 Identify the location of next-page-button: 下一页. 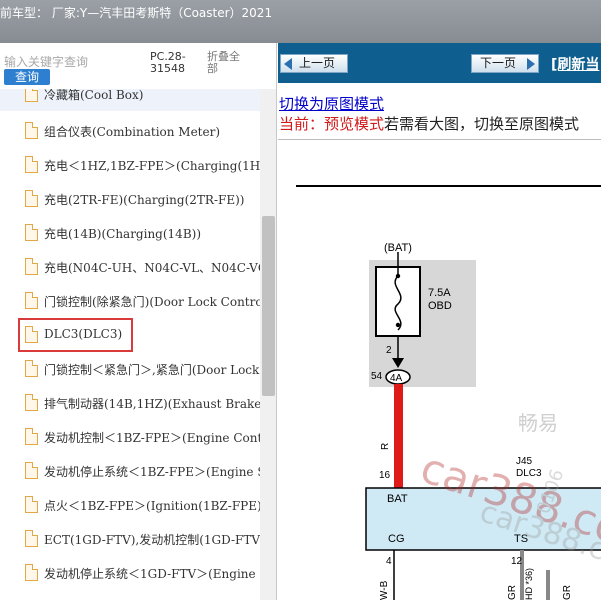
(505, 63).